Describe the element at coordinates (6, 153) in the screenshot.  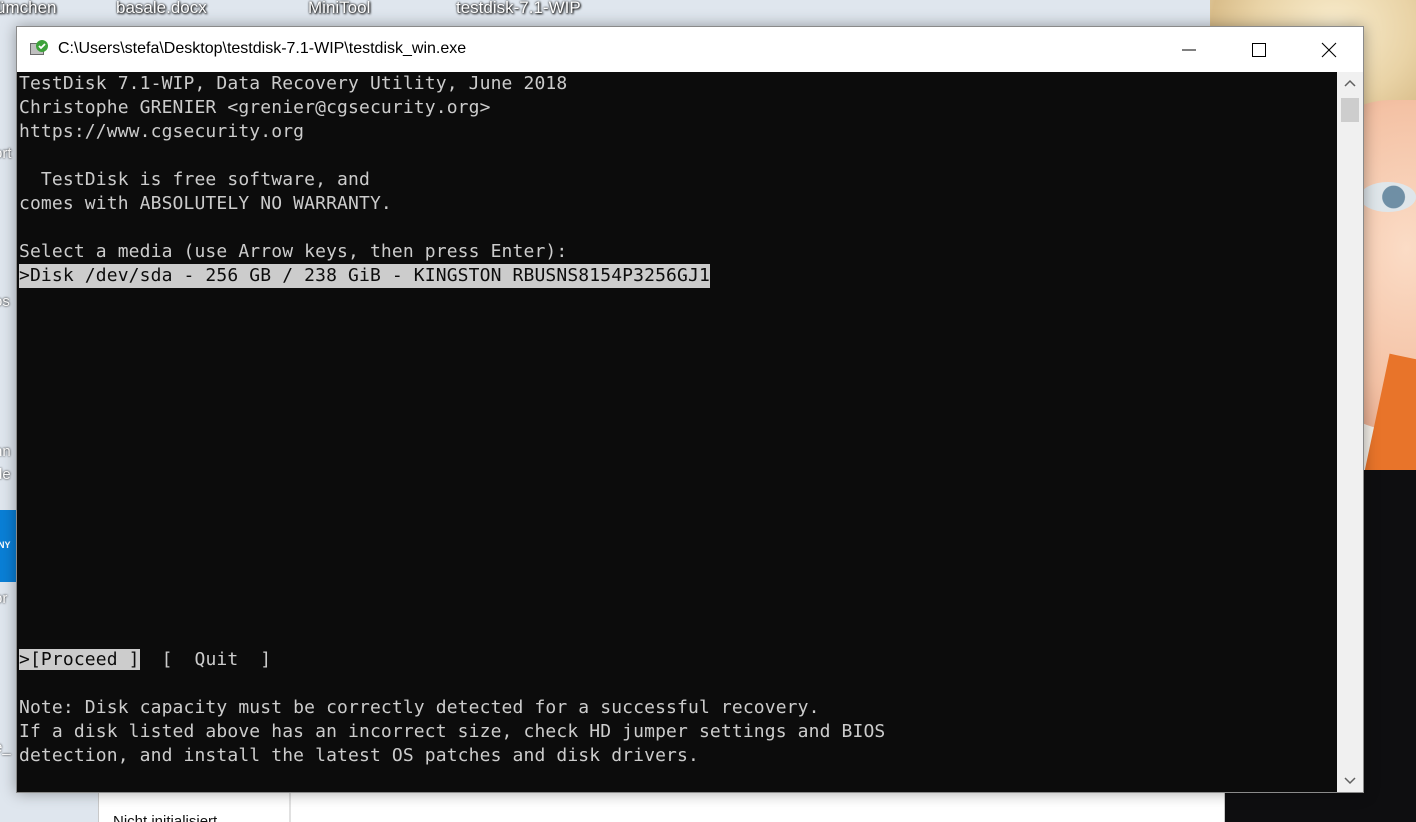
I see `desktop-label-fragment: ort` at that location.